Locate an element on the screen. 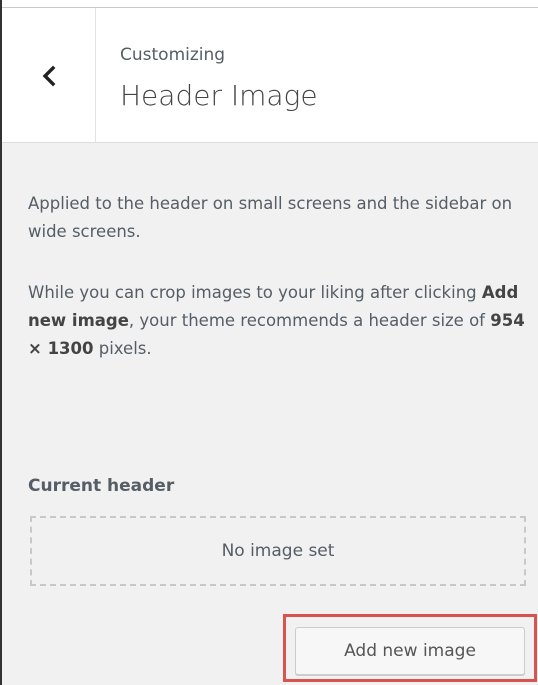  header-text: Customizing Header Image is located at coordinates (219, 79).